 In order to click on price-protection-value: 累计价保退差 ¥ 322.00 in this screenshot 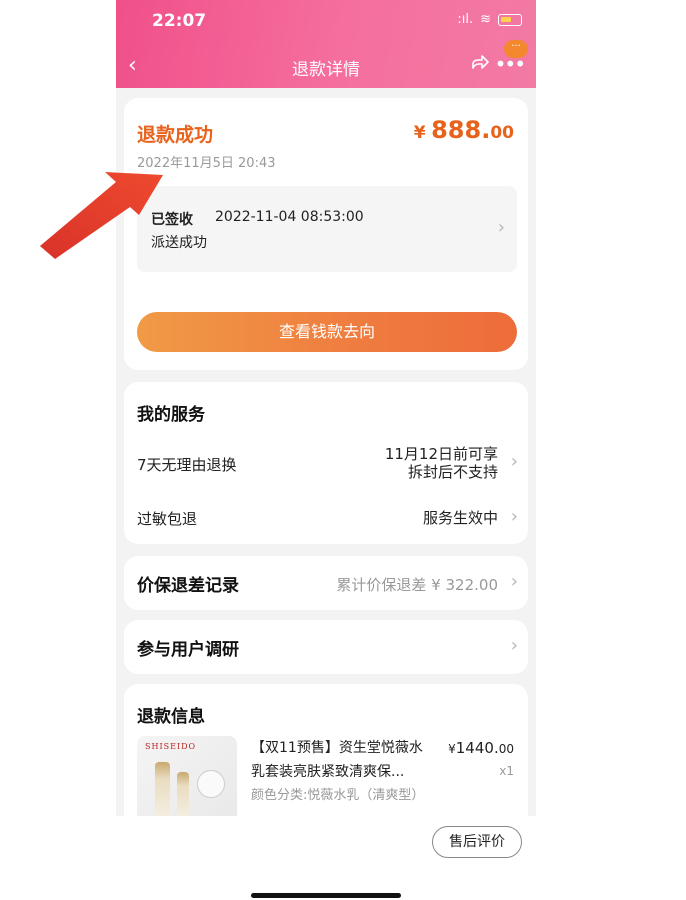, I will do `click(417, 585)`.